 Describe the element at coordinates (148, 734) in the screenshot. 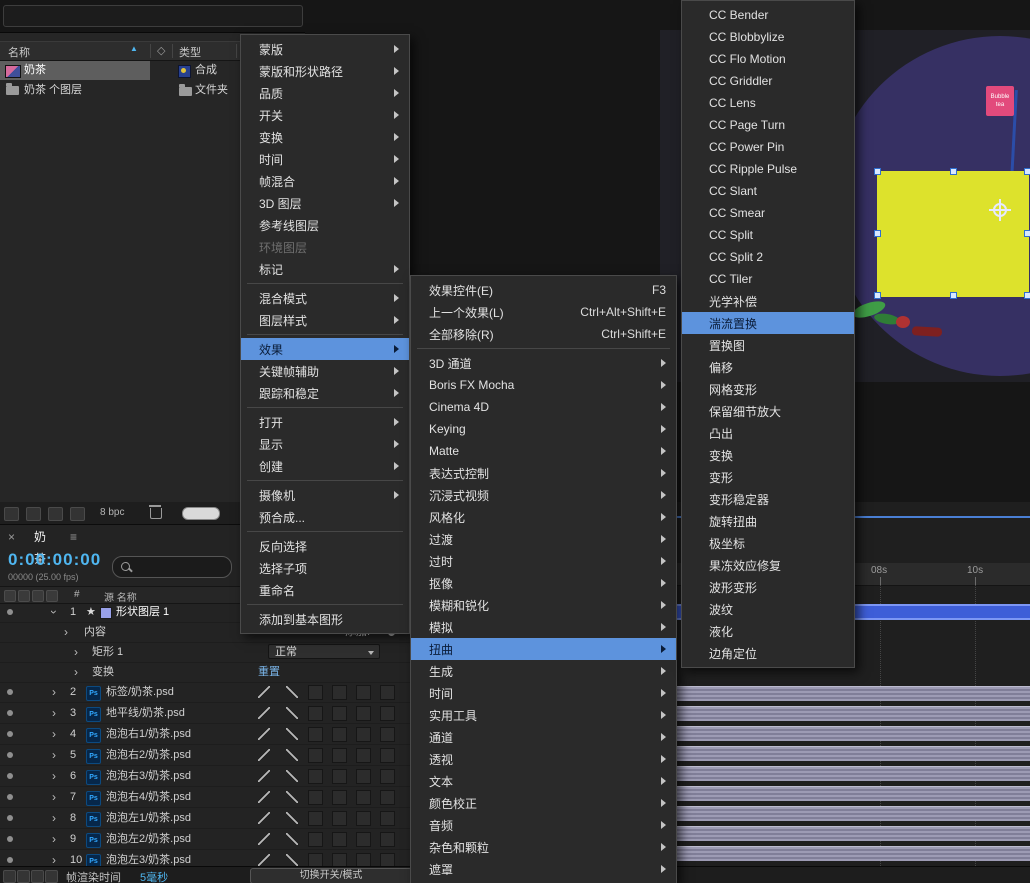

I see `layer-name: 泡泡右1/奶茶.psd` at that location.